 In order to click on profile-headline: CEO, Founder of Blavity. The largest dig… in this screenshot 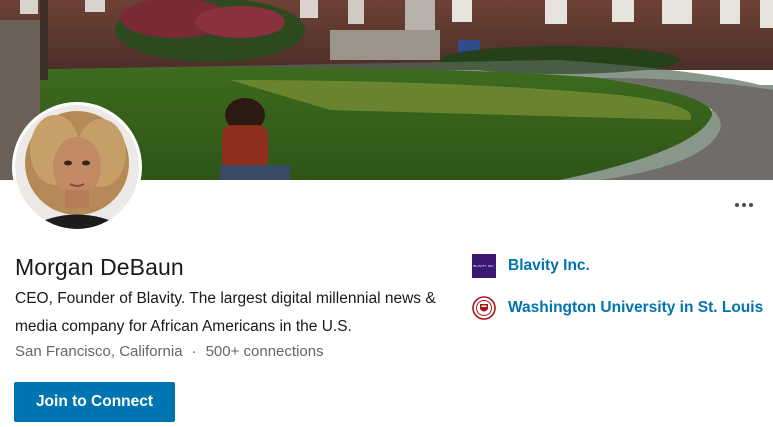, I will do `click(225, 312)`.